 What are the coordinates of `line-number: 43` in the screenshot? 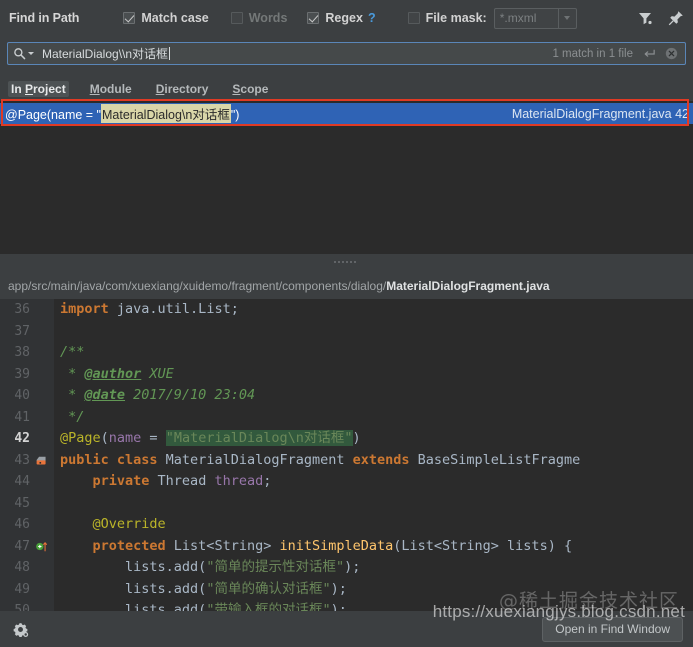 It's located at (22, 460).